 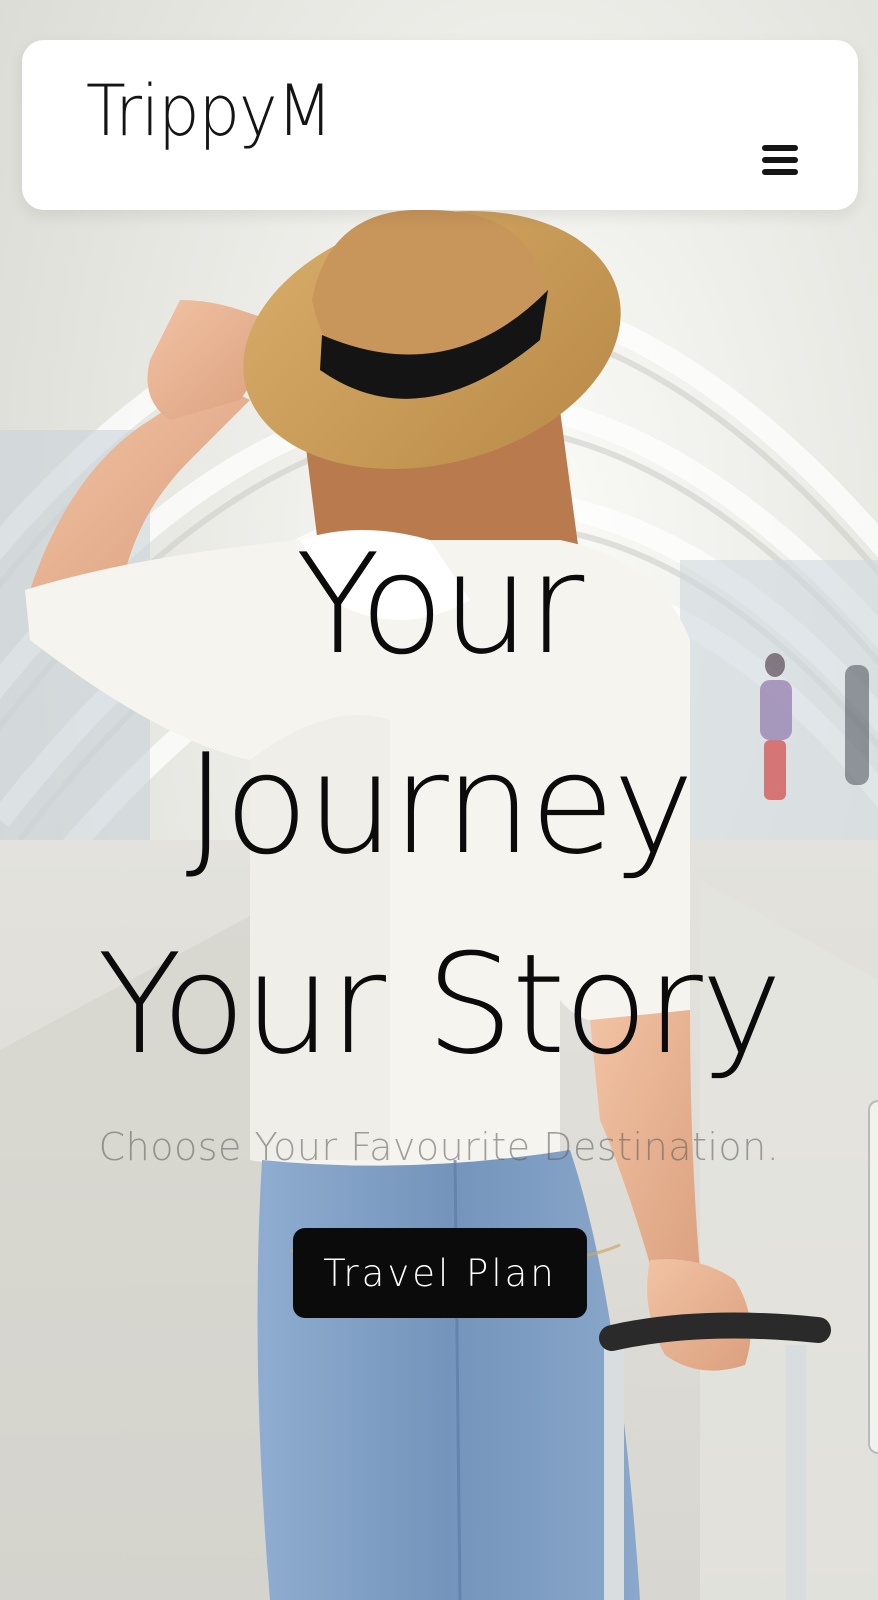 What do you see at coordinates (440, 1273) in the screenshot?
I see `travel-plan-button: Travel Plan` at bounding box center [440, 1273].